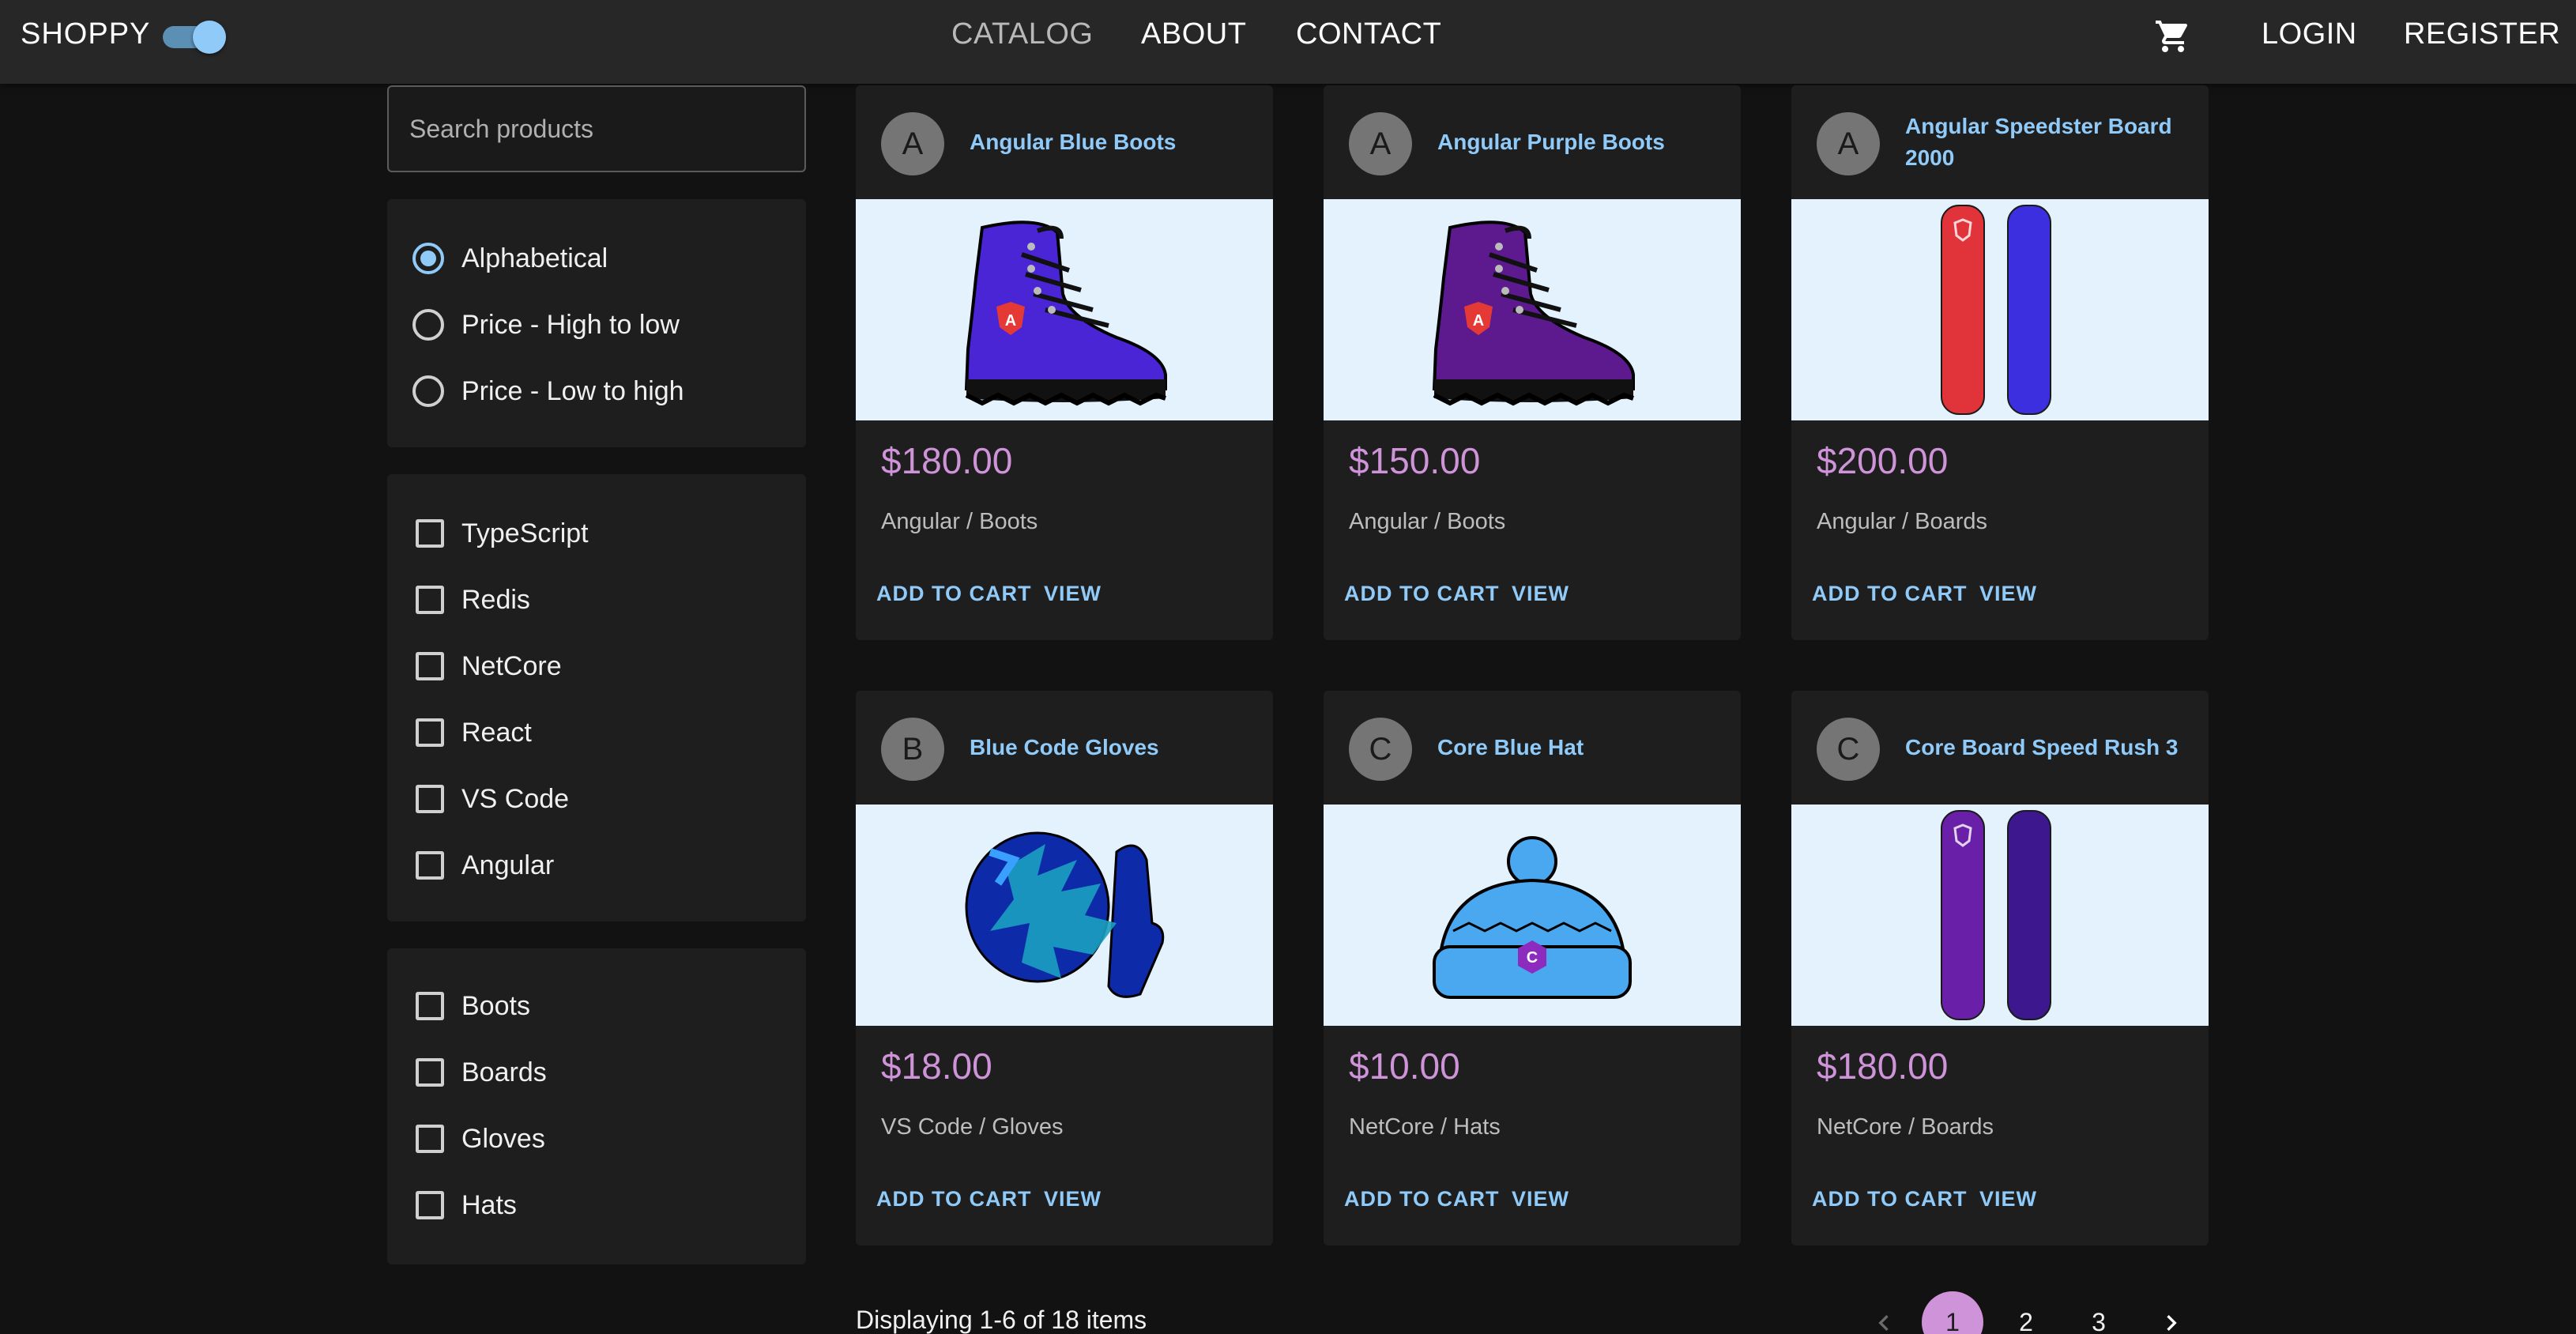 Image resolution: width=2576 pixels, height=1334 pixels. I want to click on avatar: C, so click(1380, 749).